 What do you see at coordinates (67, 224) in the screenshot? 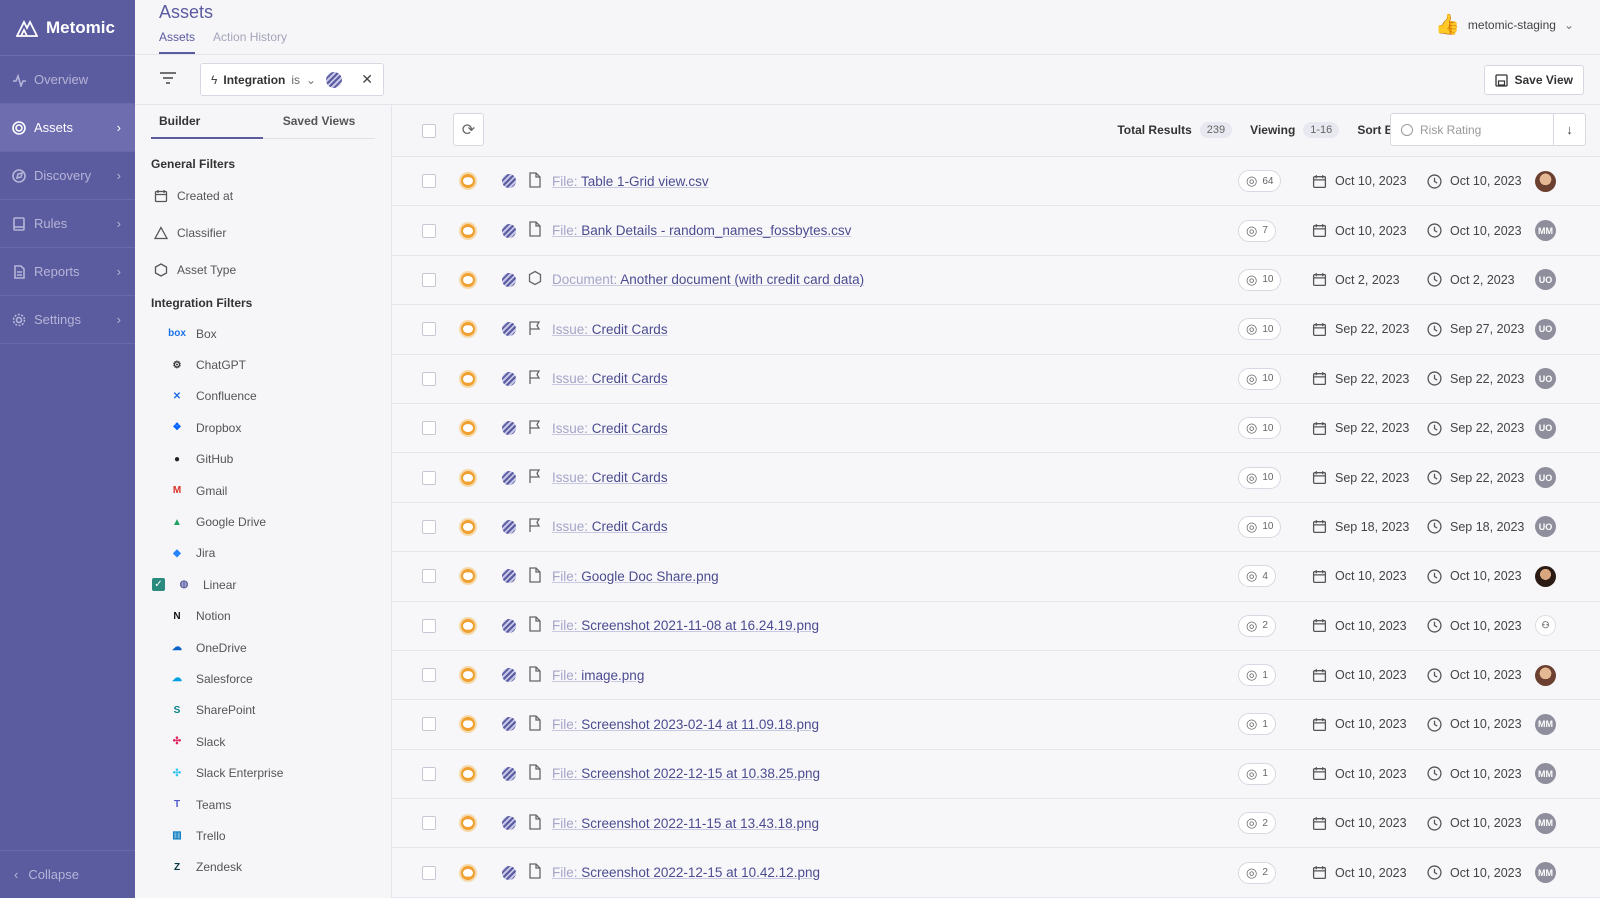
I see `sidebar-item-rules: Rules ›` at bounding box center [67, 224].